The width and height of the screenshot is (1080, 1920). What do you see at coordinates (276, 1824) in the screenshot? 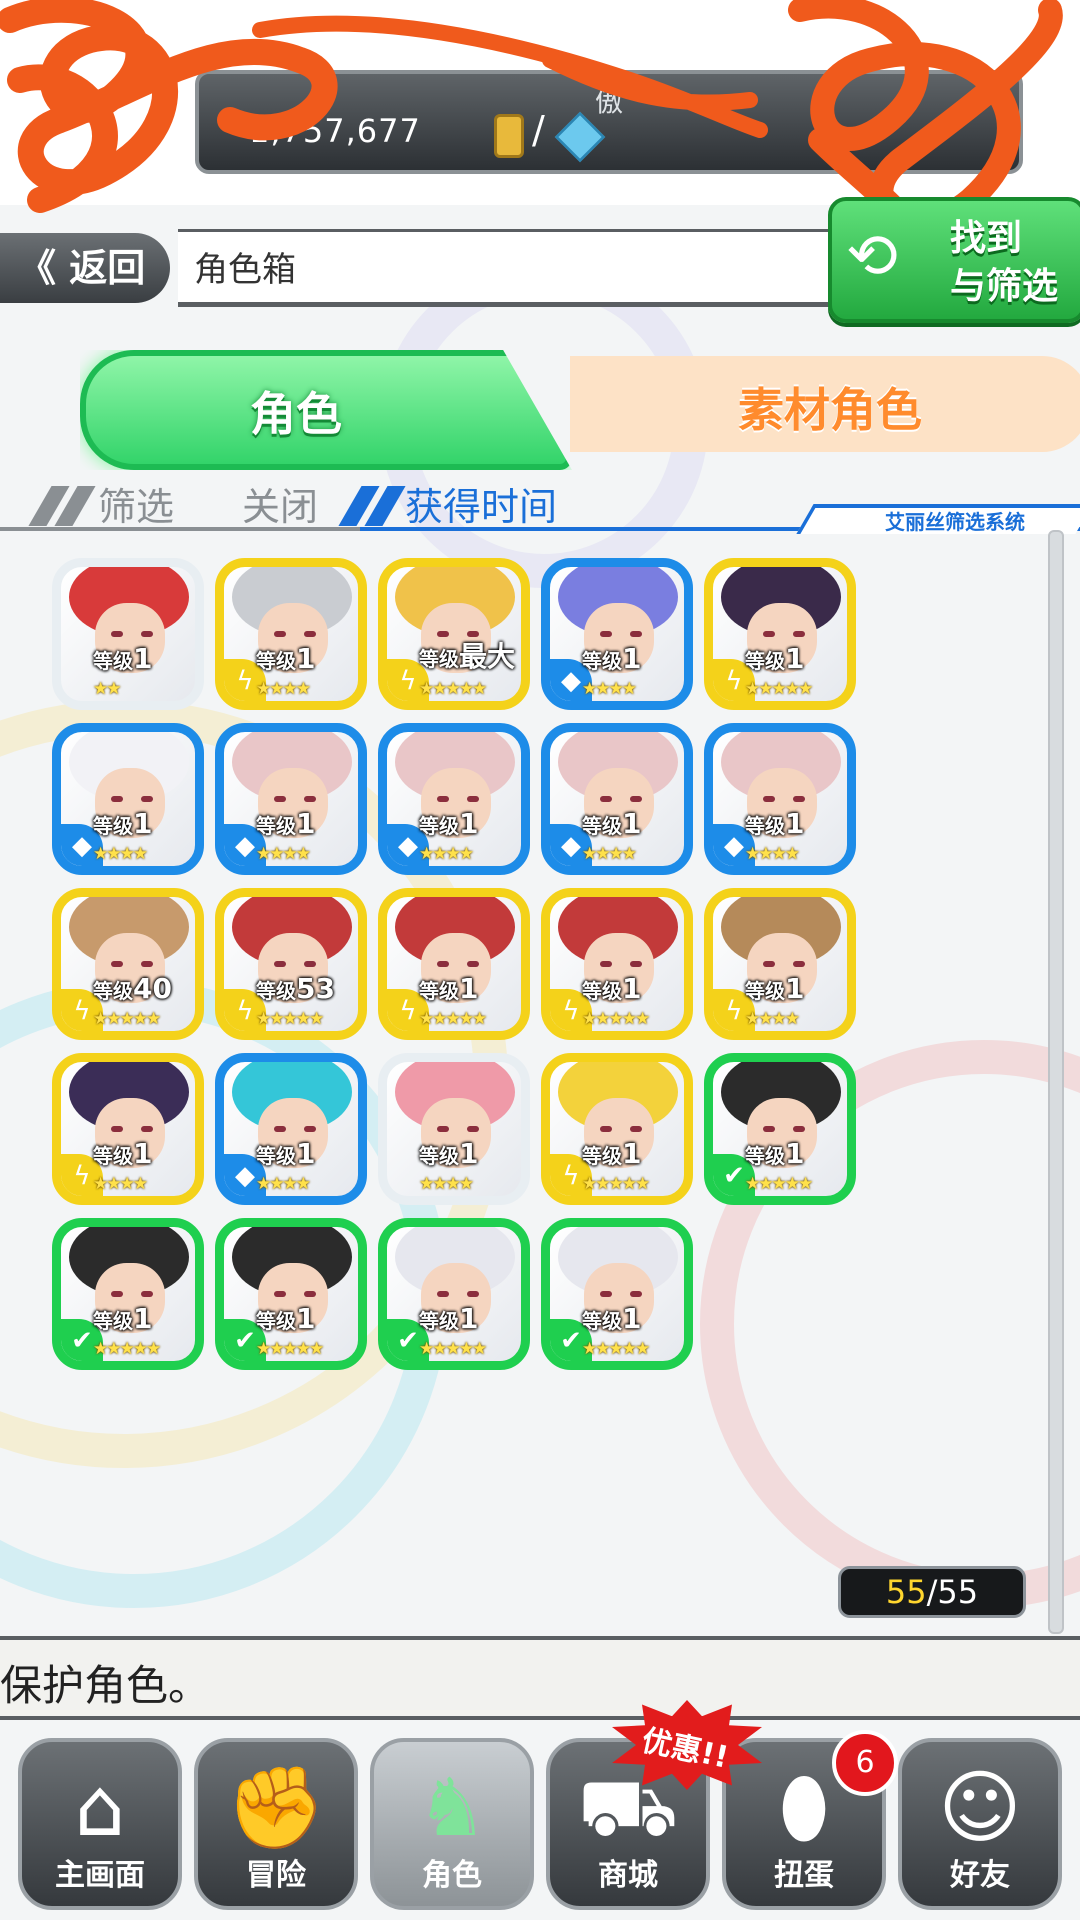
I see `nav-adventure: ✊ 冒险` at bounding box center [276, 1824].